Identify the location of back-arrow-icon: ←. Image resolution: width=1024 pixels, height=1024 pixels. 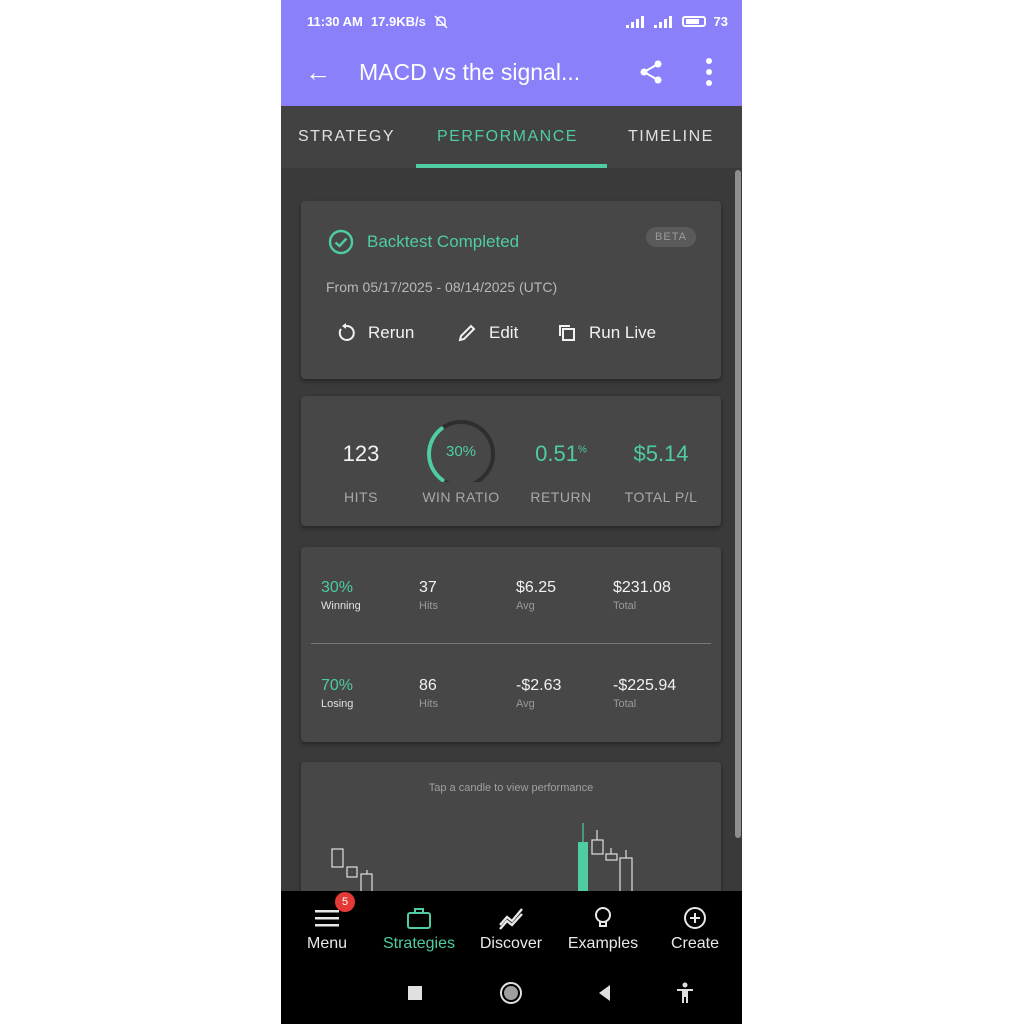
(318, 72).